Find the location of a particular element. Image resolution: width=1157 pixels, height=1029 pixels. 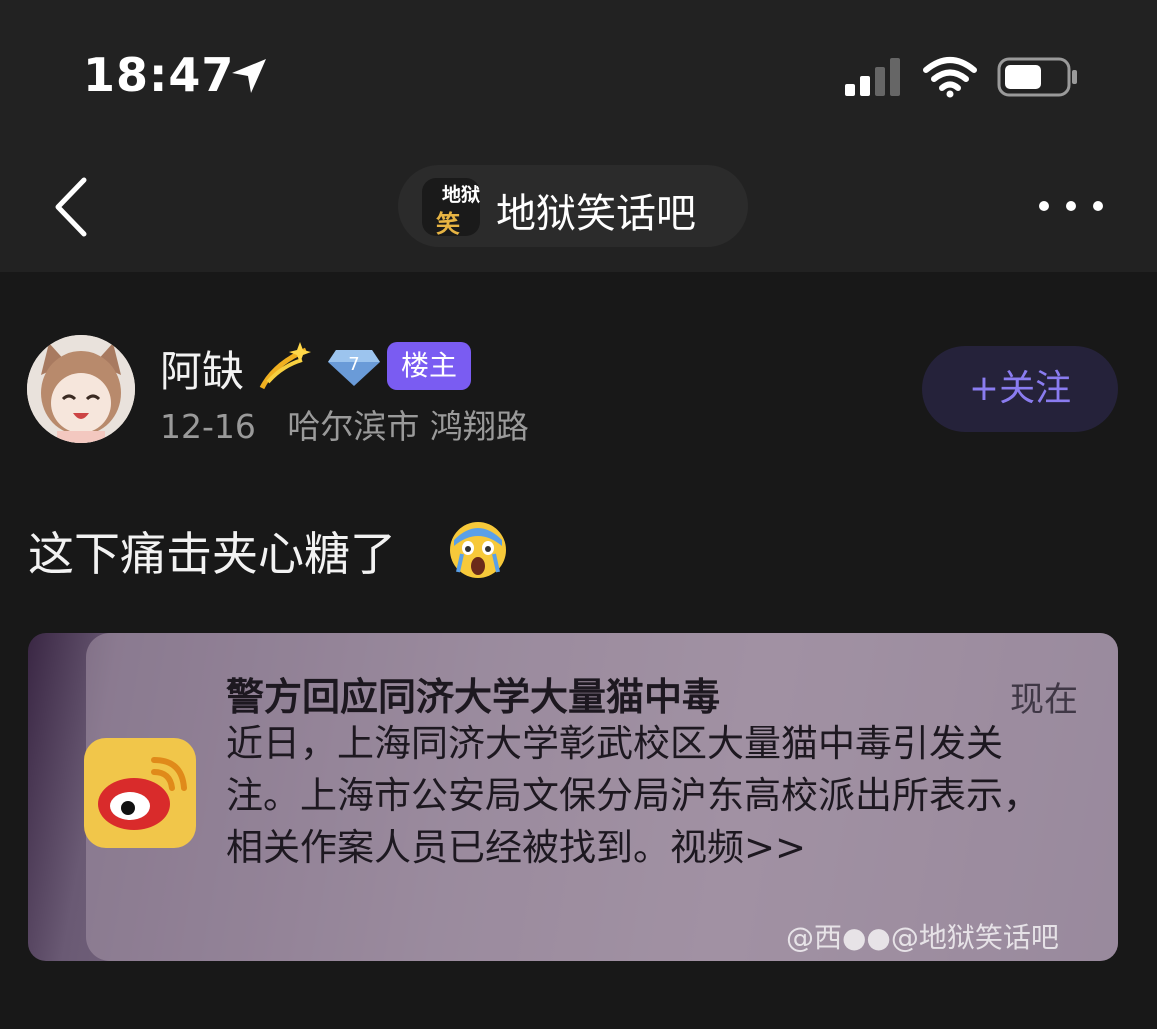

back-chevron-icon is located at coordinates (72, 207).